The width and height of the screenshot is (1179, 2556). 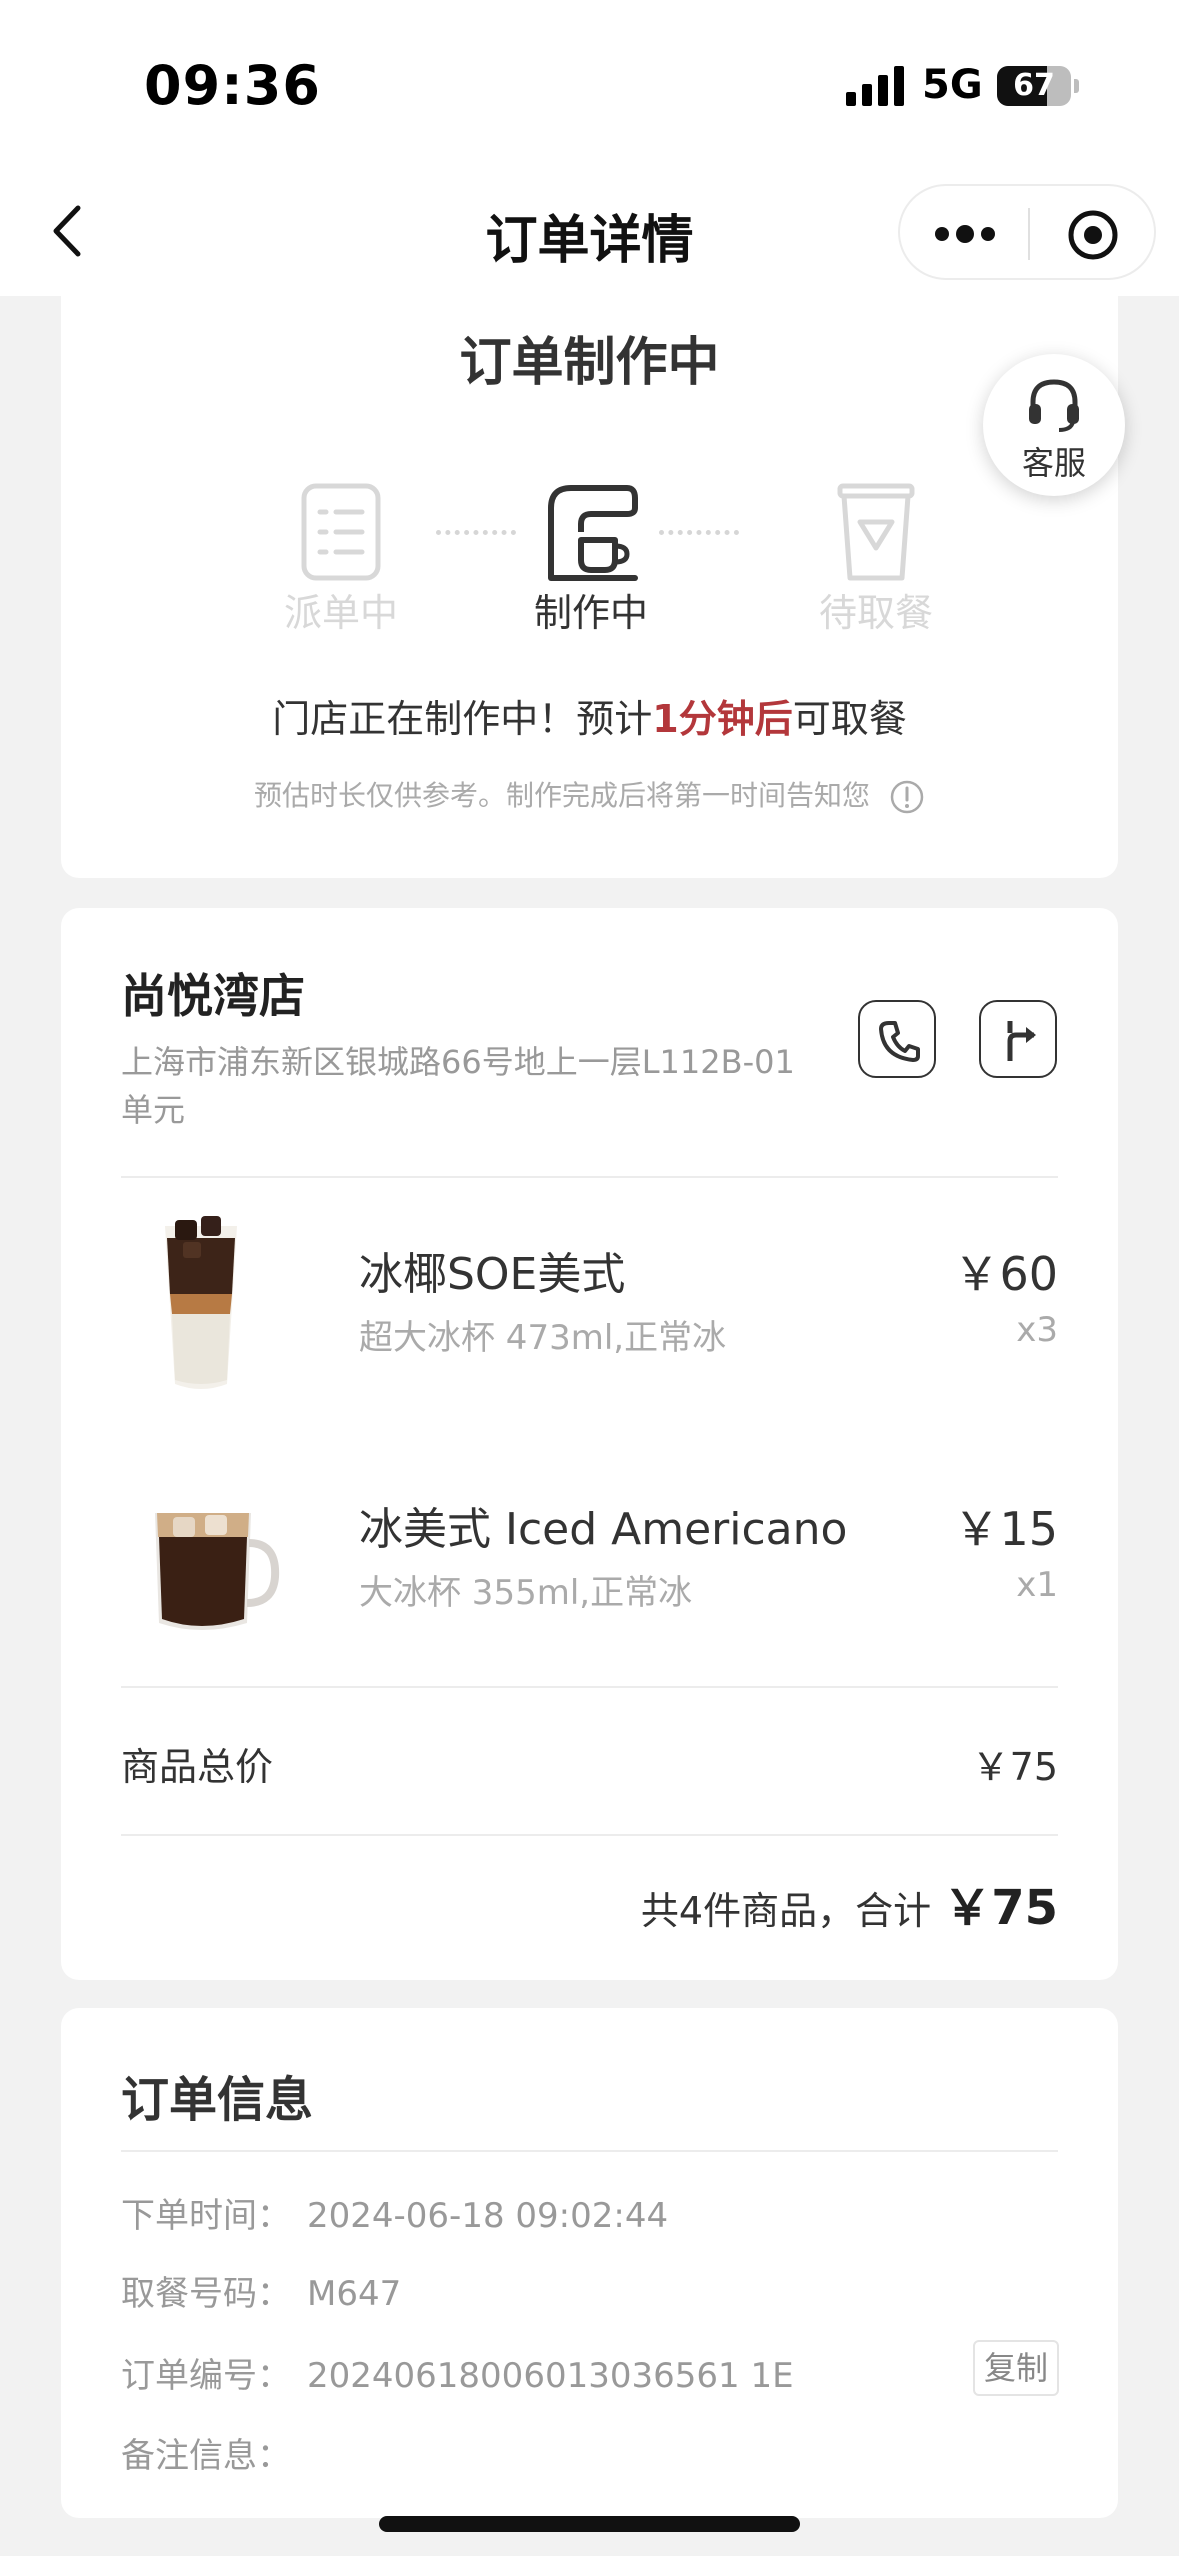 What do you see at coordinates (589, 363) in the screenshot?
I see `order-status-title: 订单制作中` at bounding box center [589, 363].